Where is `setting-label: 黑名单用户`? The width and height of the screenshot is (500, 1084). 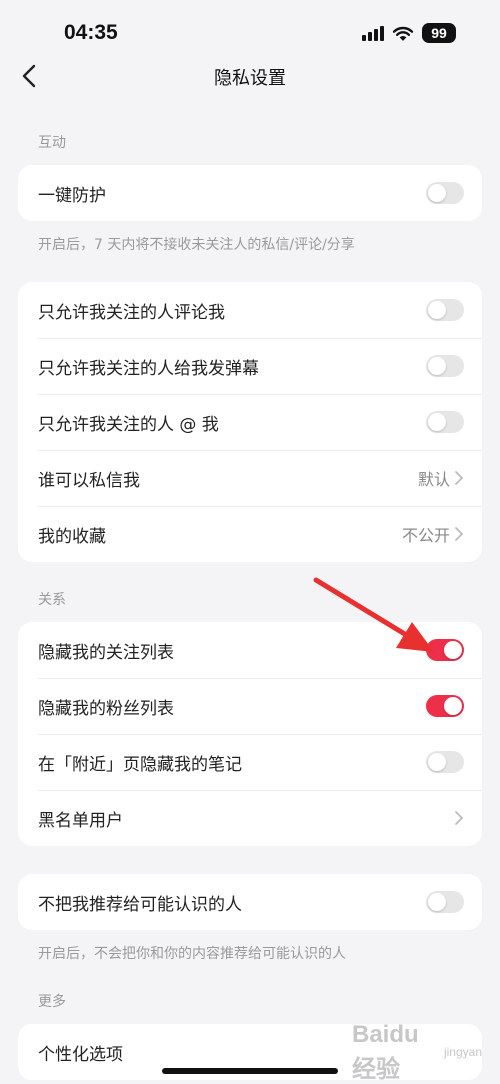
setting-label: 黑名单用户 is located at coordinates (80, 820).